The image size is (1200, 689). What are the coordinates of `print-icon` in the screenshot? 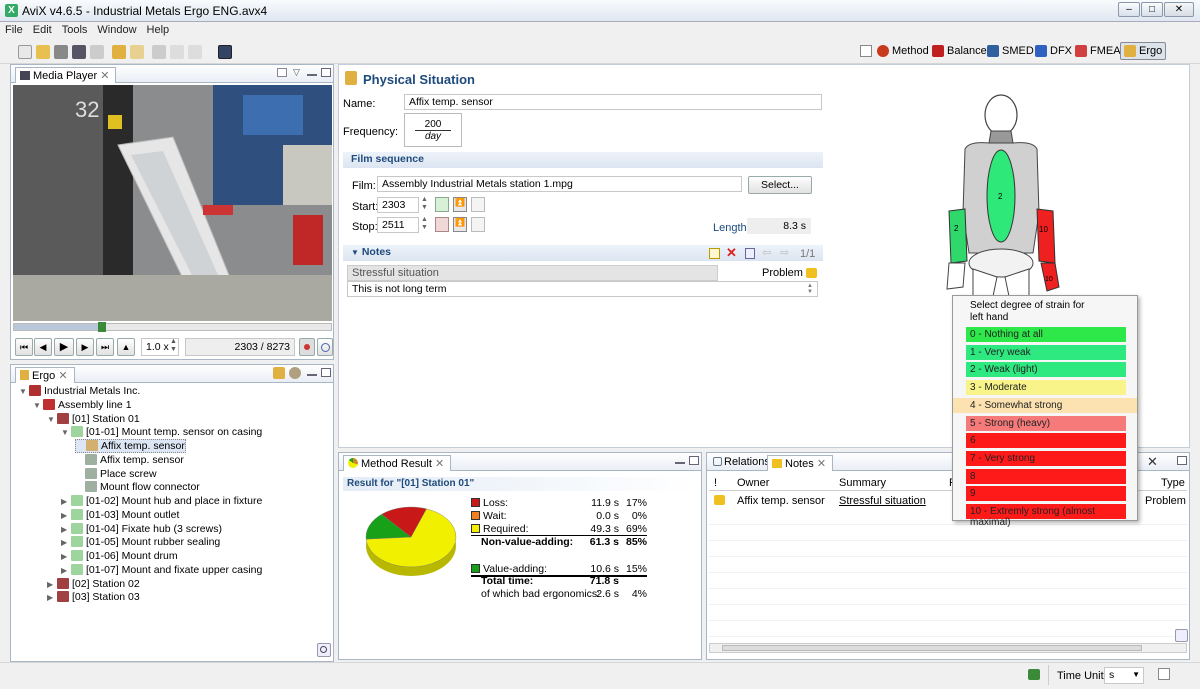 It's located at (97, 52).